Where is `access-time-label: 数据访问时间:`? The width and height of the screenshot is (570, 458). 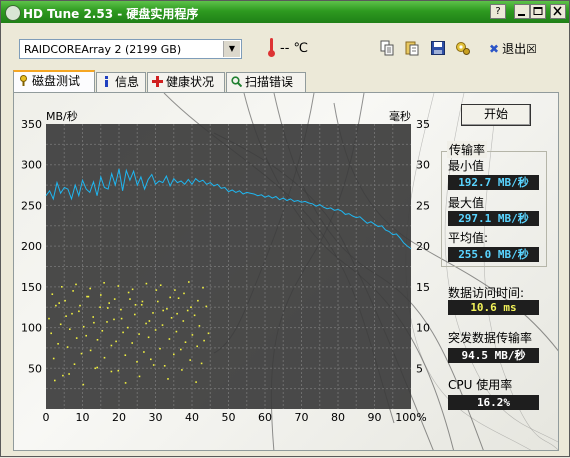
access-time-label: 数据访问时间: is located at coordinates (486, 293).